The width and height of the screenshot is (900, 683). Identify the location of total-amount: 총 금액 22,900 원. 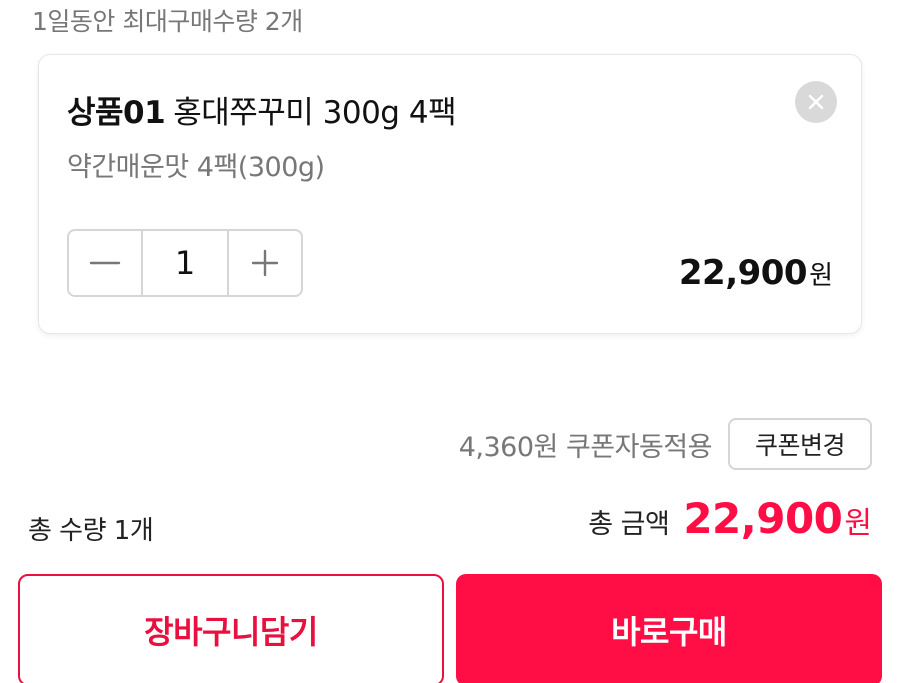
(730, 518).